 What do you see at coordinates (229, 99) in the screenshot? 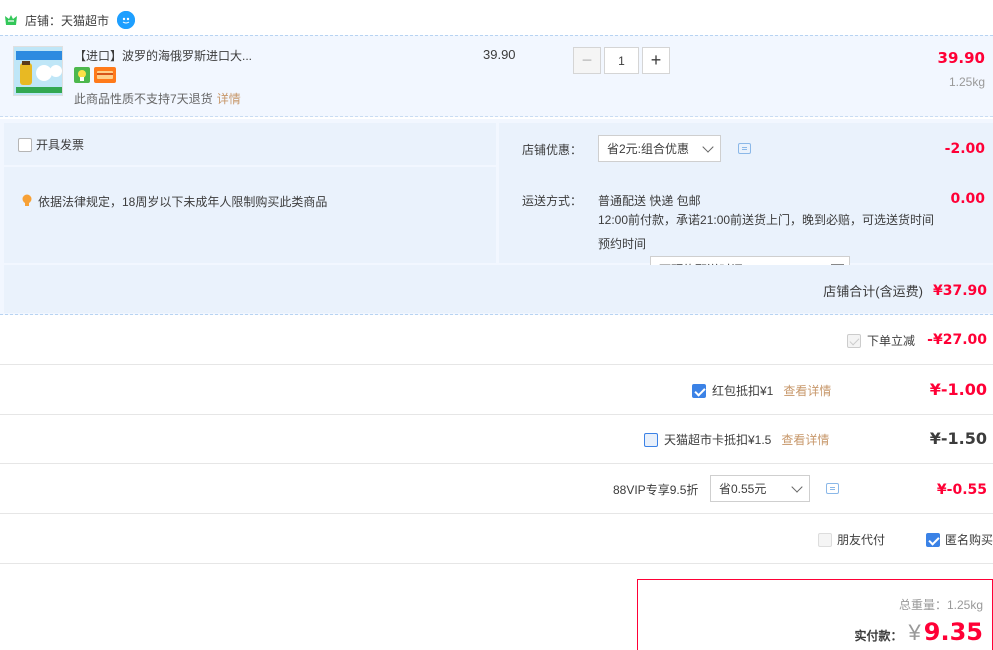
I see `return-policy-detail-link: 详情` at bounding box center [229, 99].